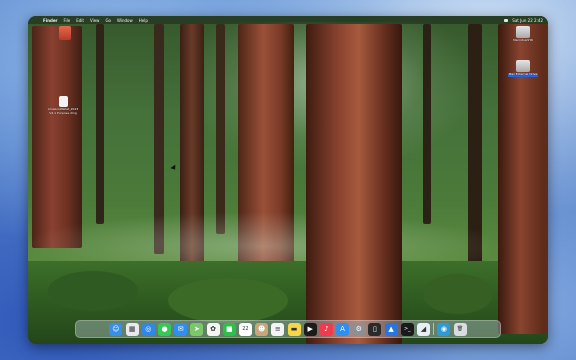  What do you see at coordinates (423, 329) in the screenshot?
I see `preview-icon: ◢` at bounding box center [423, 329].